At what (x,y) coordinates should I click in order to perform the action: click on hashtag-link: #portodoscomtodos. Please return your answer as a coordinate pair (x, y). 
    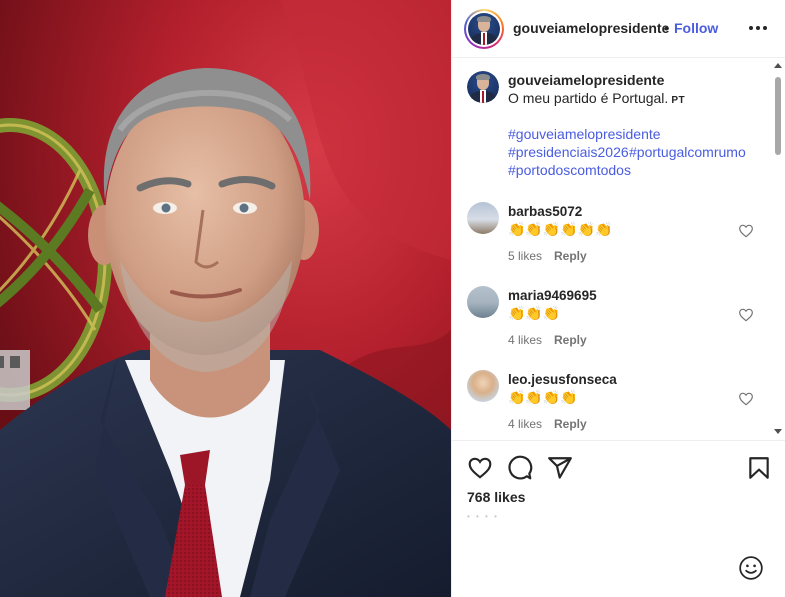
    Looking at the image, I should click on (569, 170).